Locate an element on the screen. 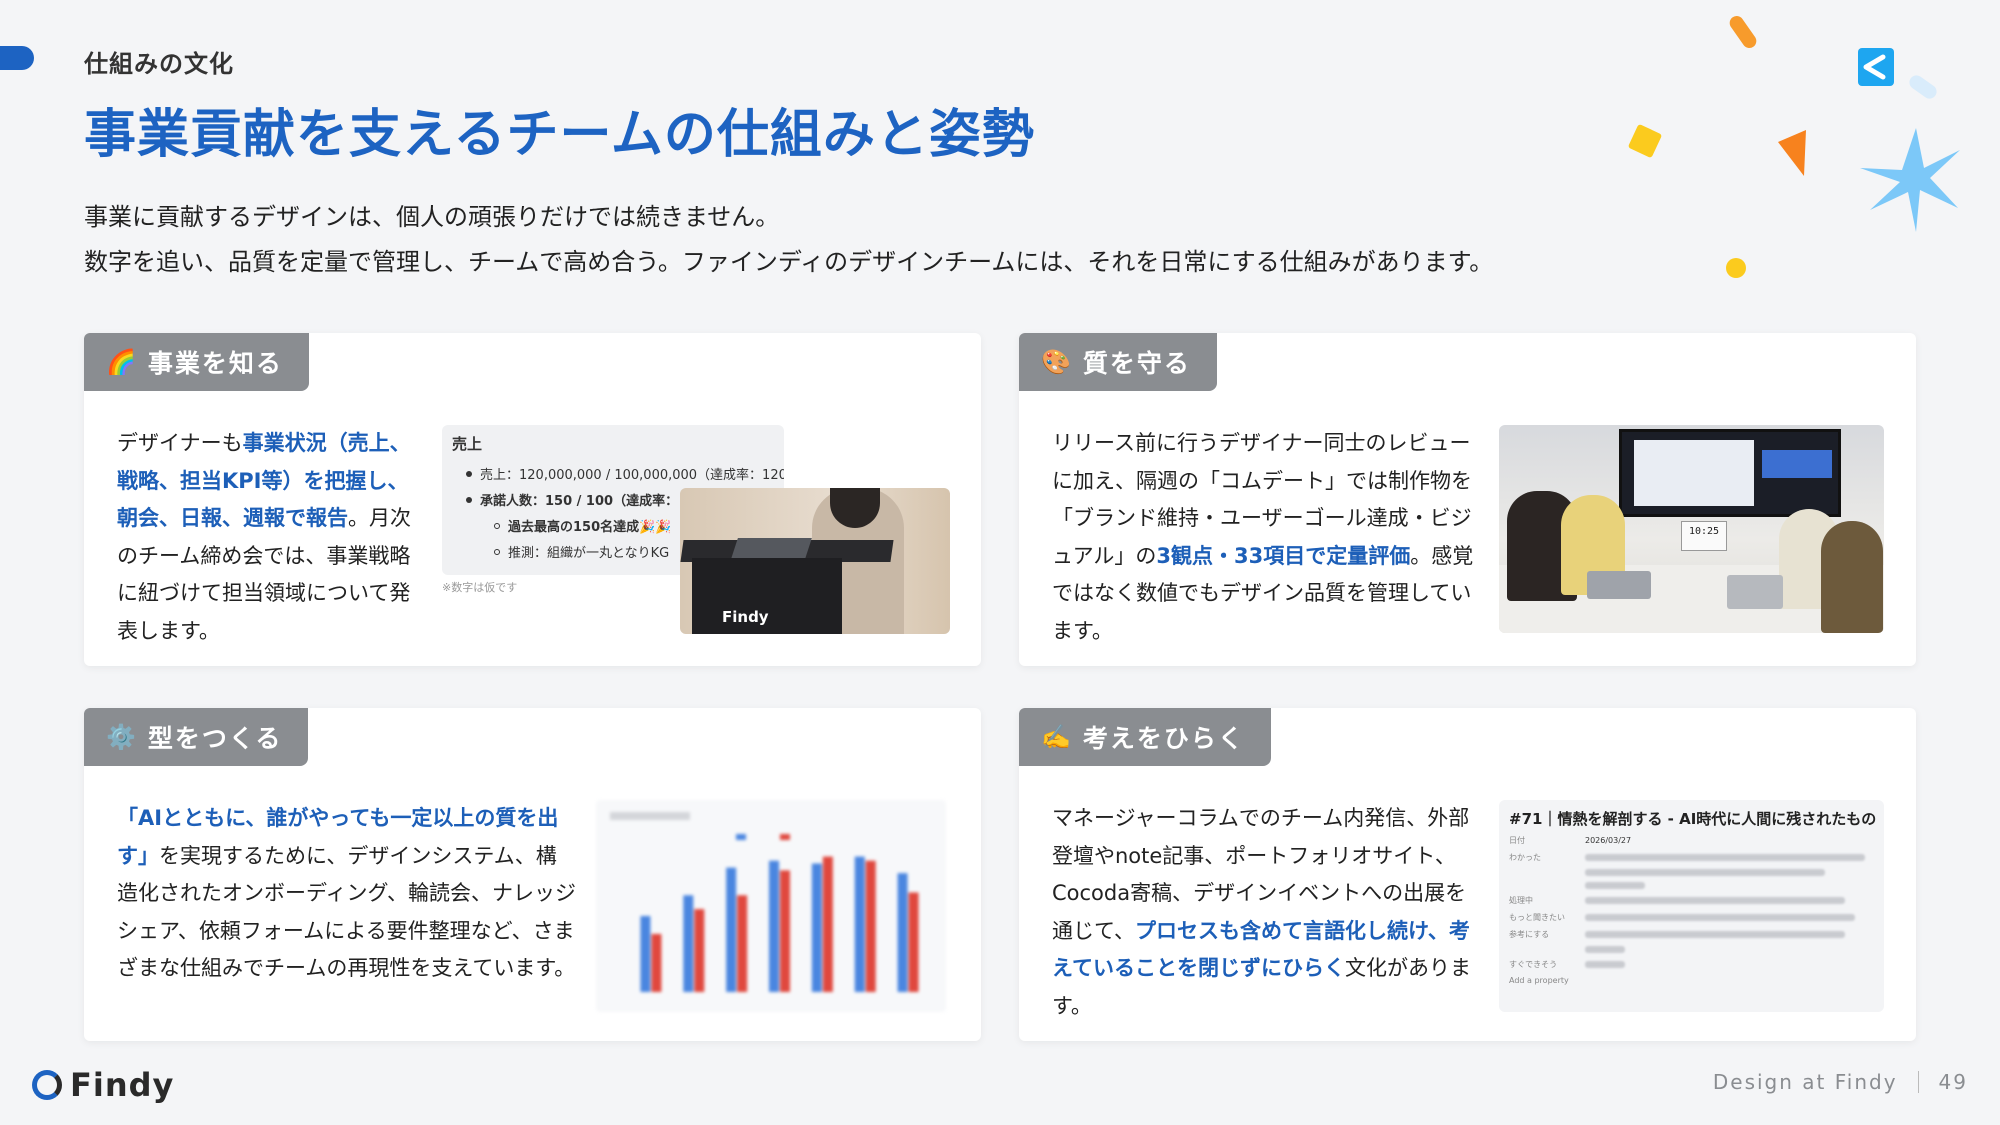  palette-icon: 🎨 is located at coordinates (1057, 362).